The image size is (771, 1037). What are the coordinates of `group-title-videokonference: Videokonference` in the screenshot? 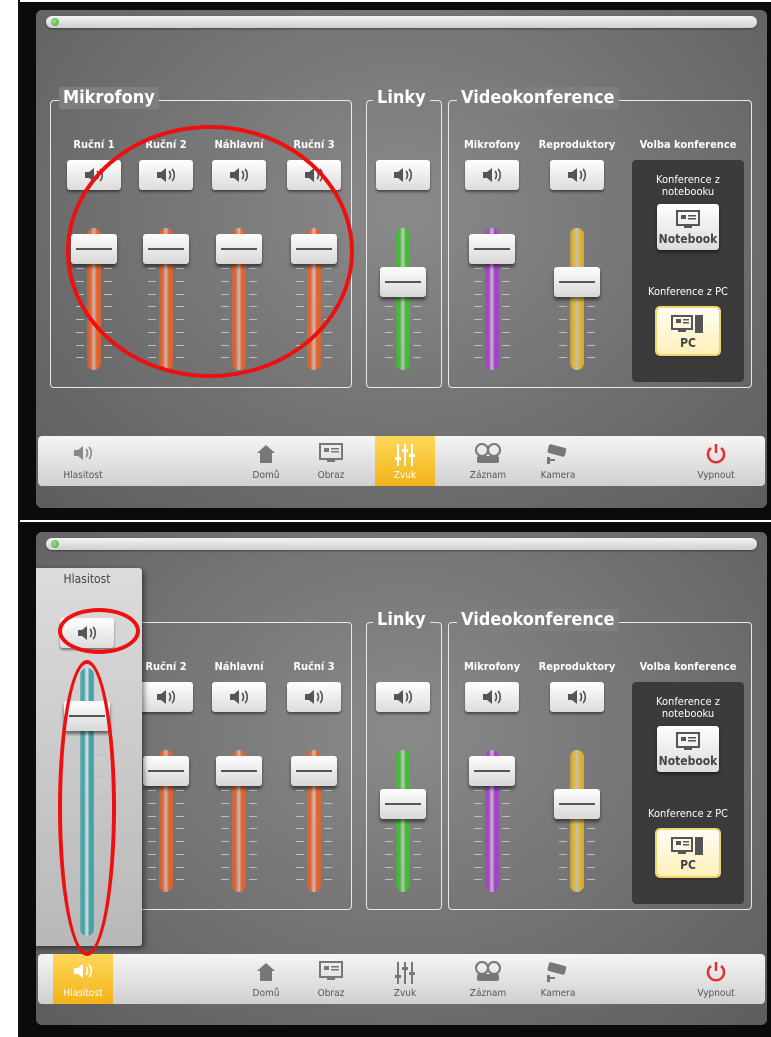 It's located at (538, 98).